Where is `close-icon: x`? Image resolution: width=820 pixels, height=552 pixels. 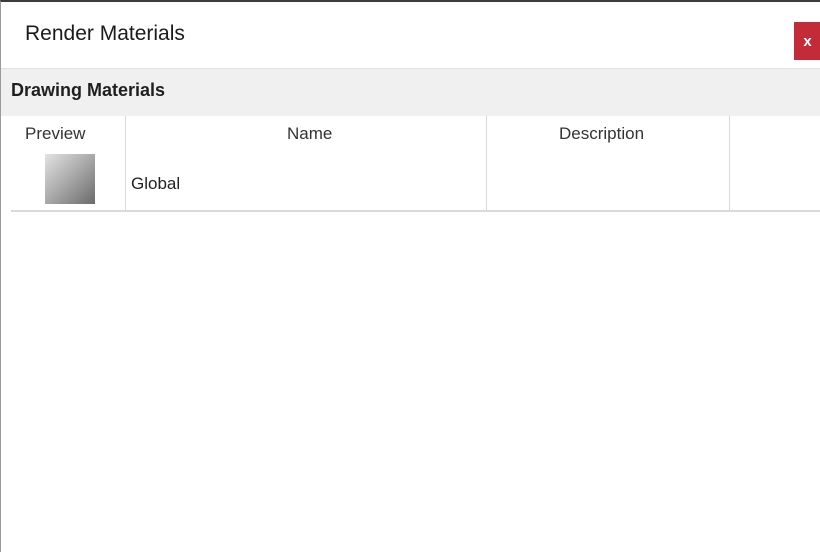
close-icon: x is located at coordinates (807, 41).